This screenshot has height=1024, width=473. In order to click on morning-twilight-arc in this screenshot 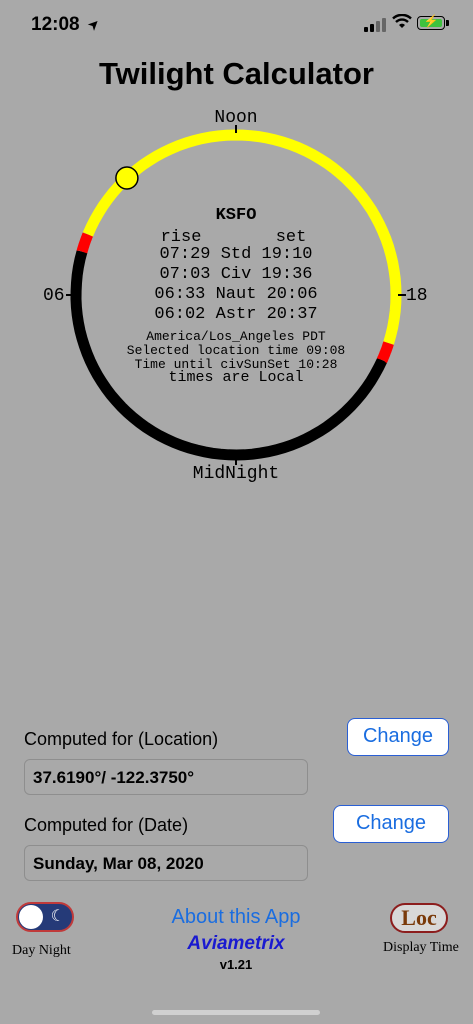, I will do `click(85, 243)`.